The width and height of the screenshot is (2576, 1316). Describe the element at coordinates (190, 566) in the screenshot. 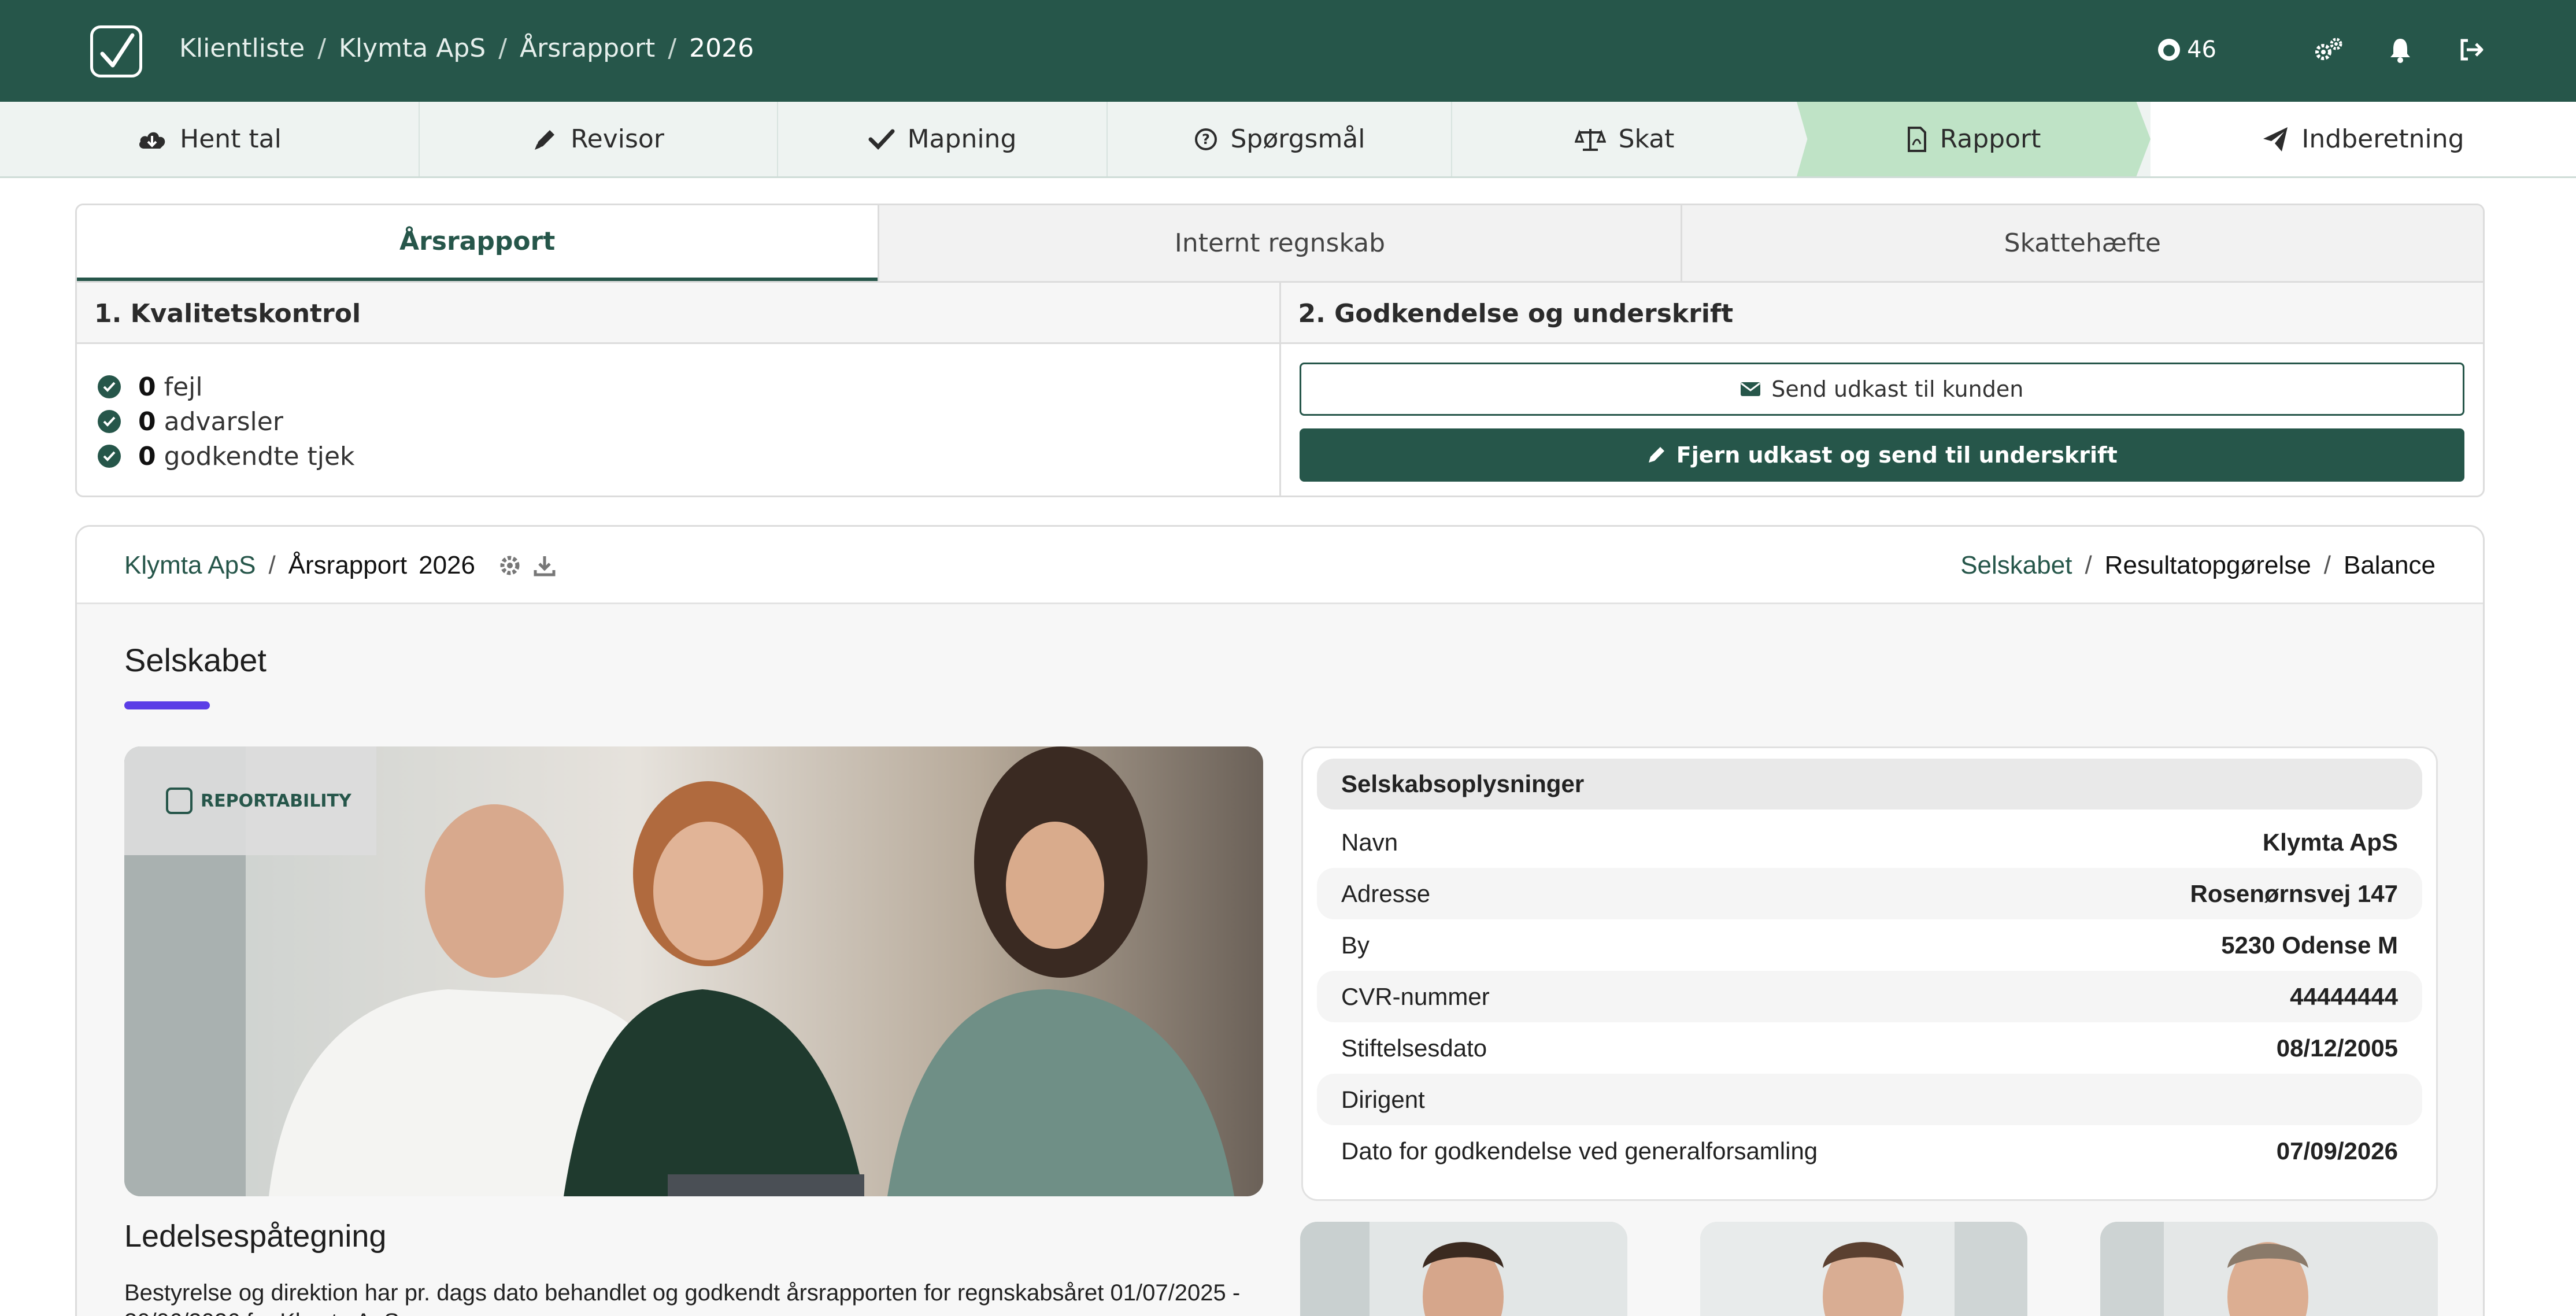

I see `preview-crumb-company: Klymta ApS` at that location.